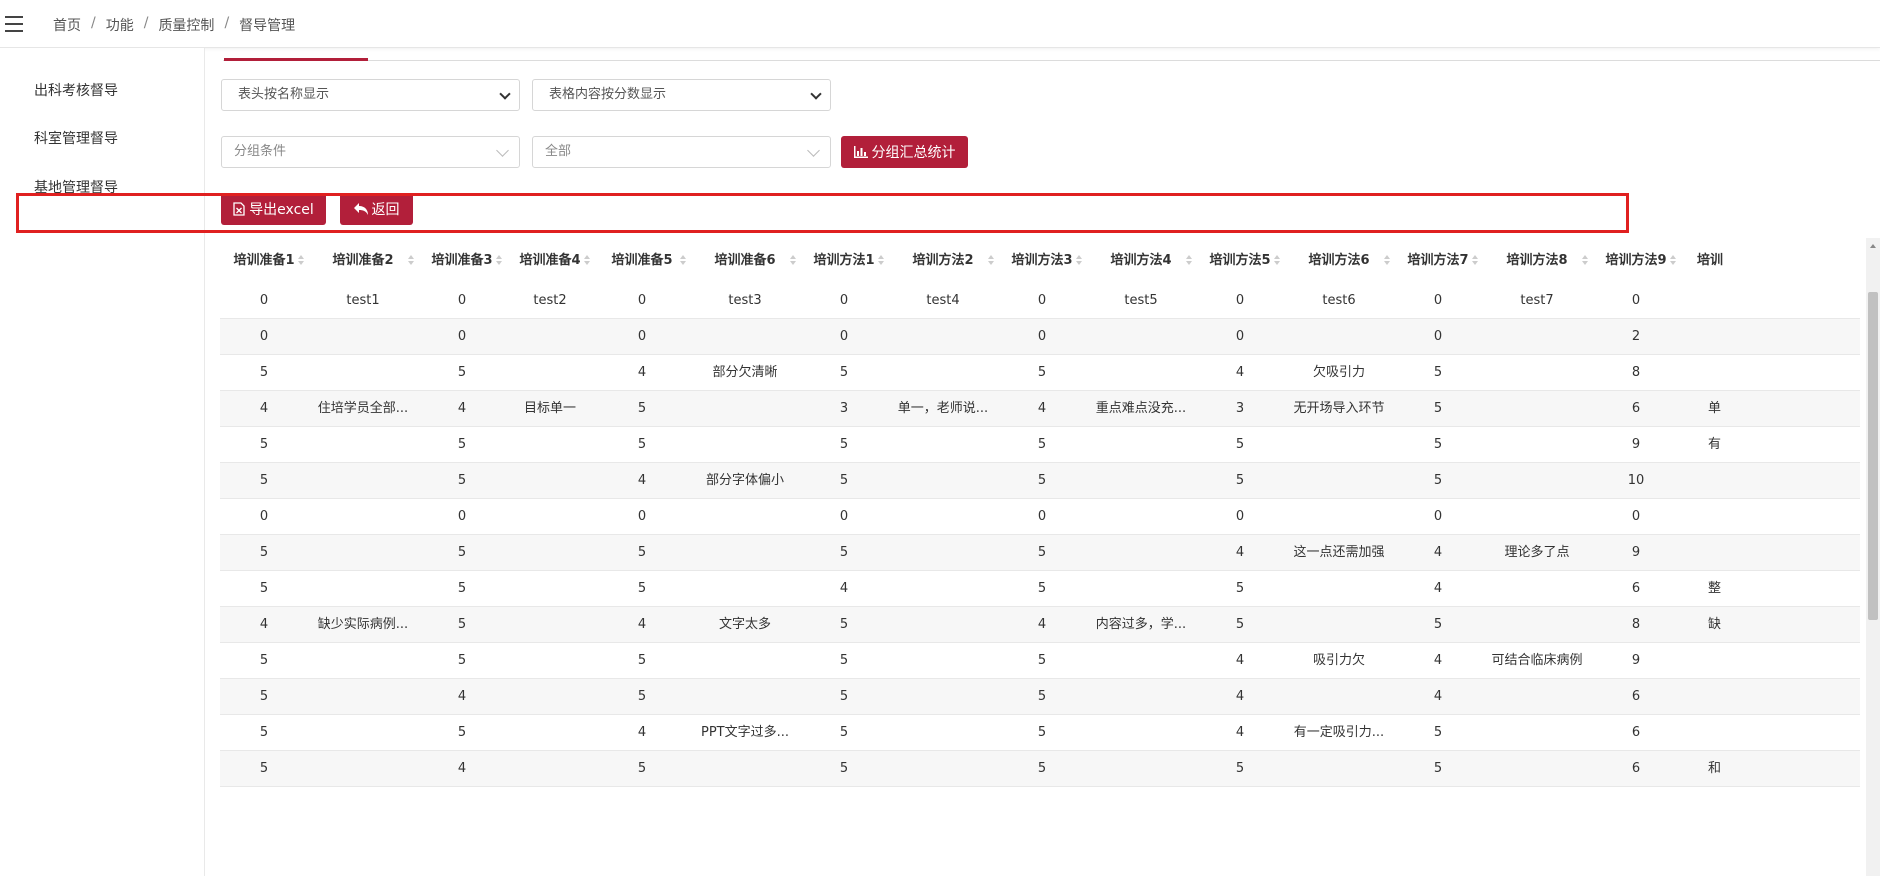  Describe the element at coordinates (1040, 553) in the screenshot. I see `table-row: 5 5 5 5 5 4 这一点还需加强 4 理论多了点 9` at that location.